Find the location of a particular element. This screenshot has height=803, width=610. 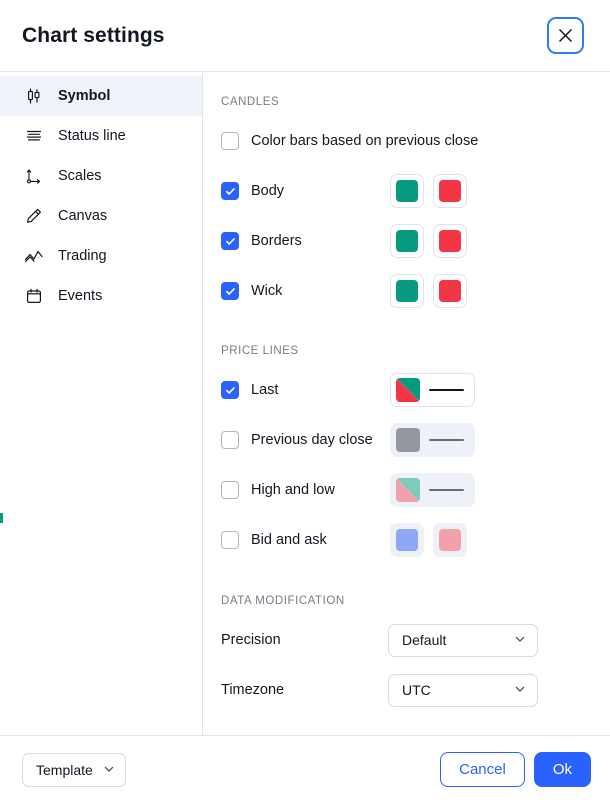

previous-day-close-line-style-button is located at coordinates (432, 440).